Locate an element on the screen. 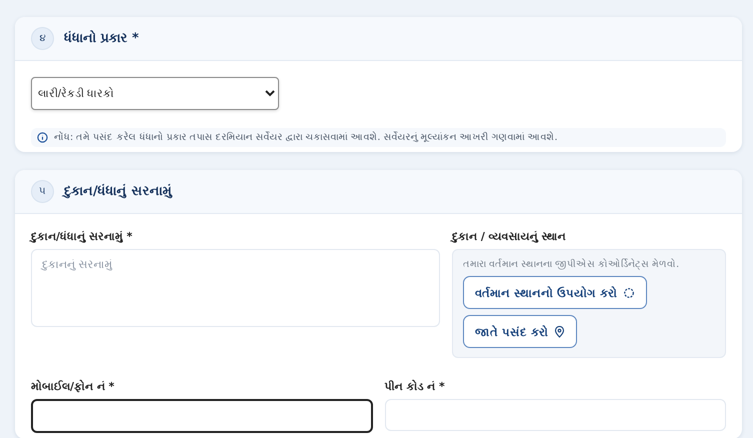  note-text: નોંધ: તમે પસંદ કરેલ ધંધાનો પ્રકાર તપાસ દરમિયાન સર્વેયર દ્વારા ચકાસવામાં આવશે. સર્વેયરનું મૂલ્યાંકન આખરી ગણવામાં આવશે. is located at coordinates (306, 137).